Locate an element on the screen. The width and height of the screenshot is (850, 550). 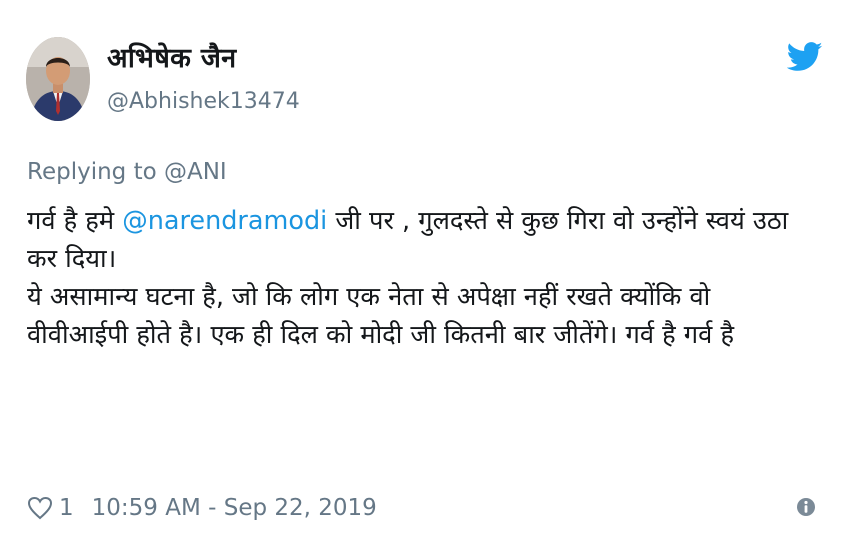
user-handle: @Abhishek13474 is located at coordinates (203, 101).